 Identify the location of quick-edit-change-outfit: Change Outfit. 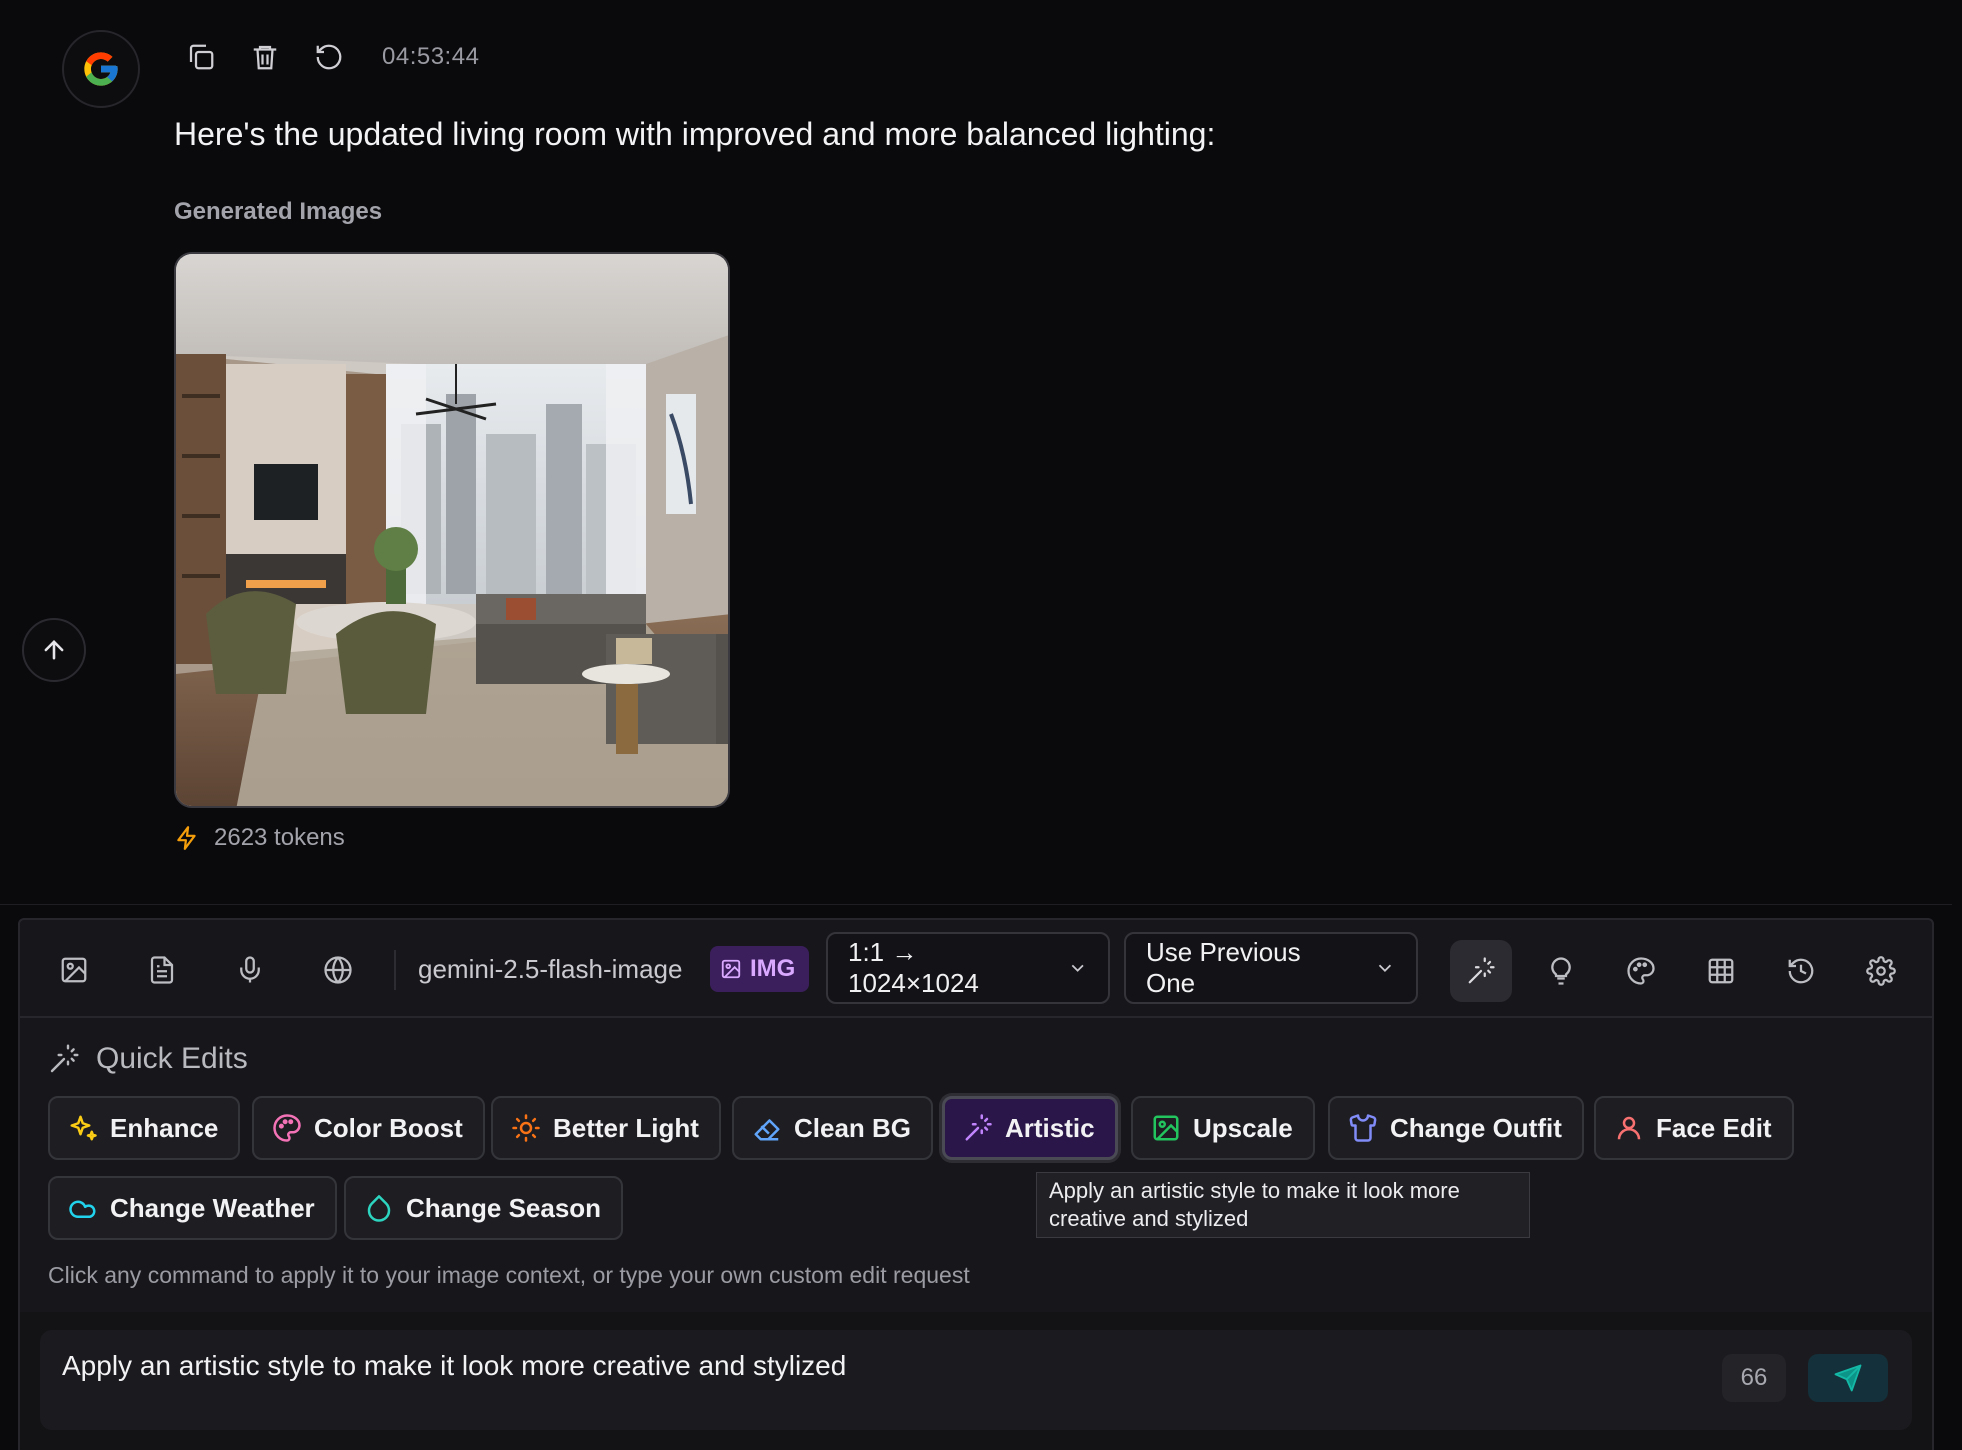
(1456, 1128).